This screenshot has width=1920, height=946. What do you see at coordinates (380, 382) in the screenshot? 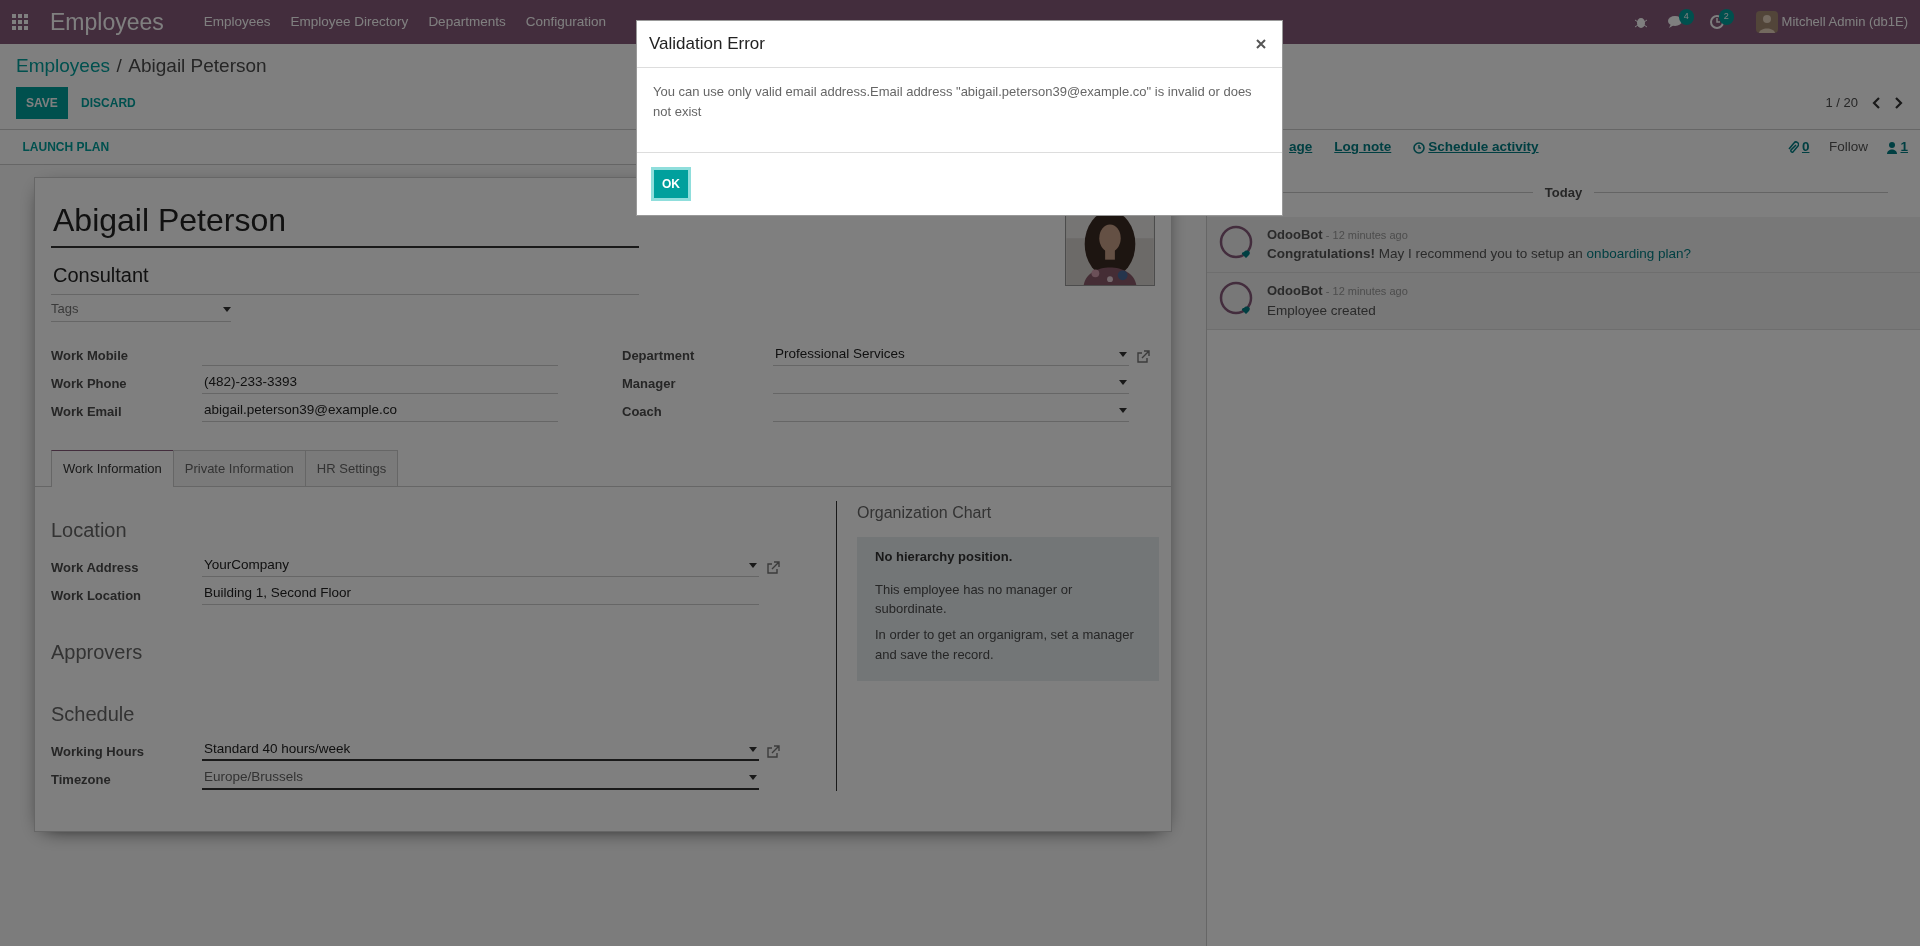
I see `input-field: (482)-233-3393` at bounding box center [380, 382].